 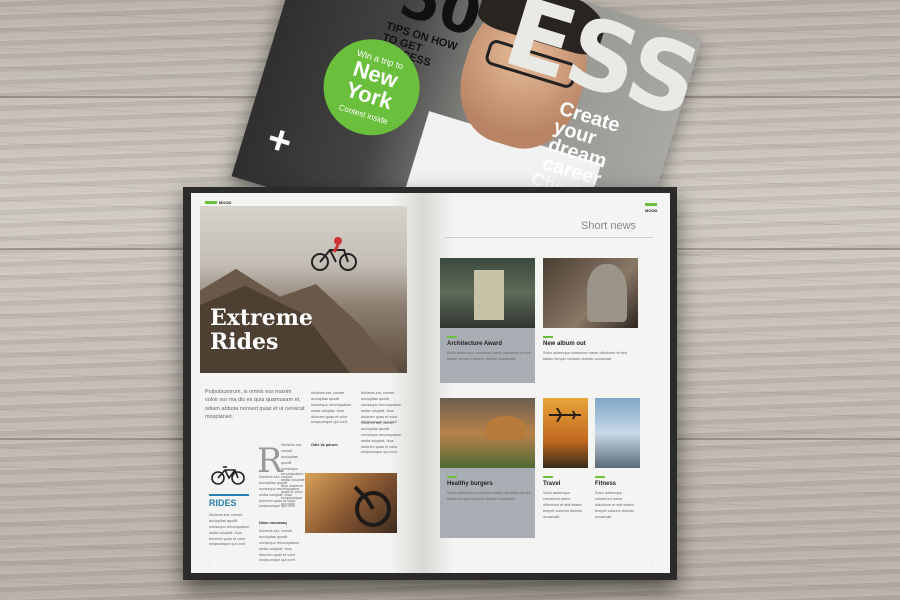 I want to click on news-title: New album out, so click(x=564, y=344).